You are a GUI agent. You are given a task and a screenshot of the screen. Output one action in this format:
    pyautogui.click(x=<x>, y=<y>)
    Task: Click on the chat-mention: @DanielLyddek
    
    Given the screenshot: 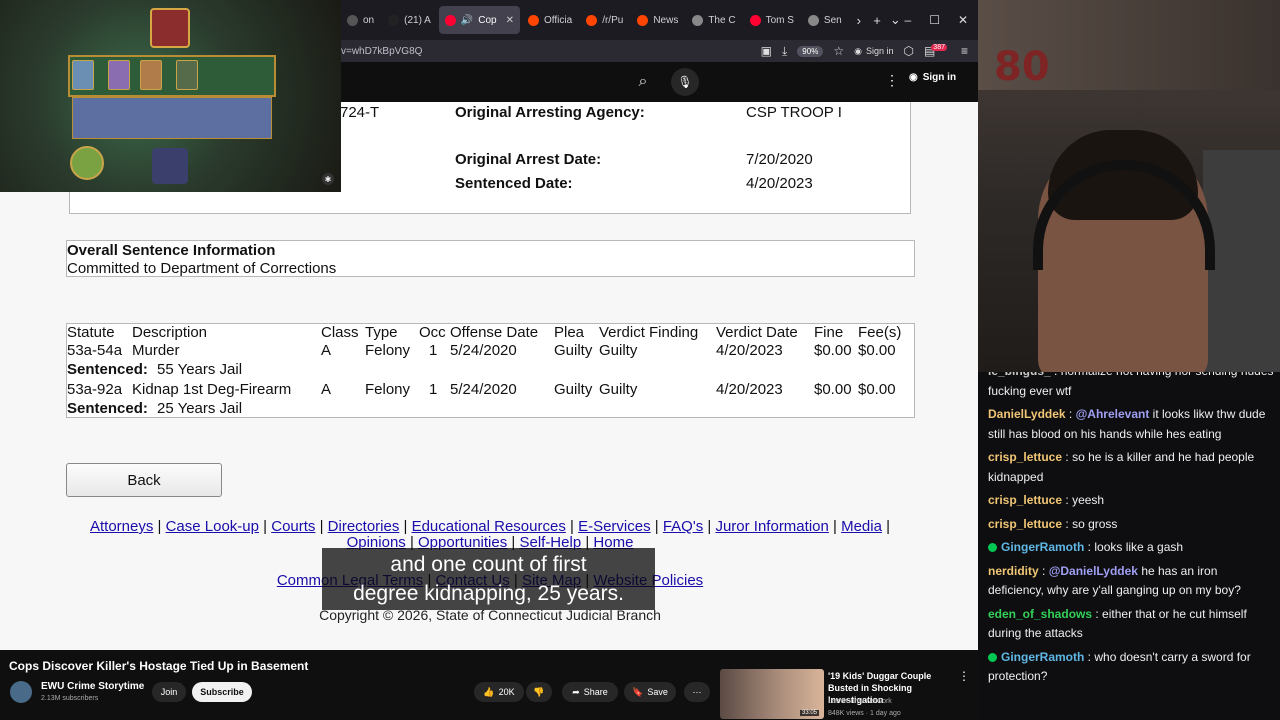 What is the action you would take?
    pyautogui.click(x=1093, y=571)
    